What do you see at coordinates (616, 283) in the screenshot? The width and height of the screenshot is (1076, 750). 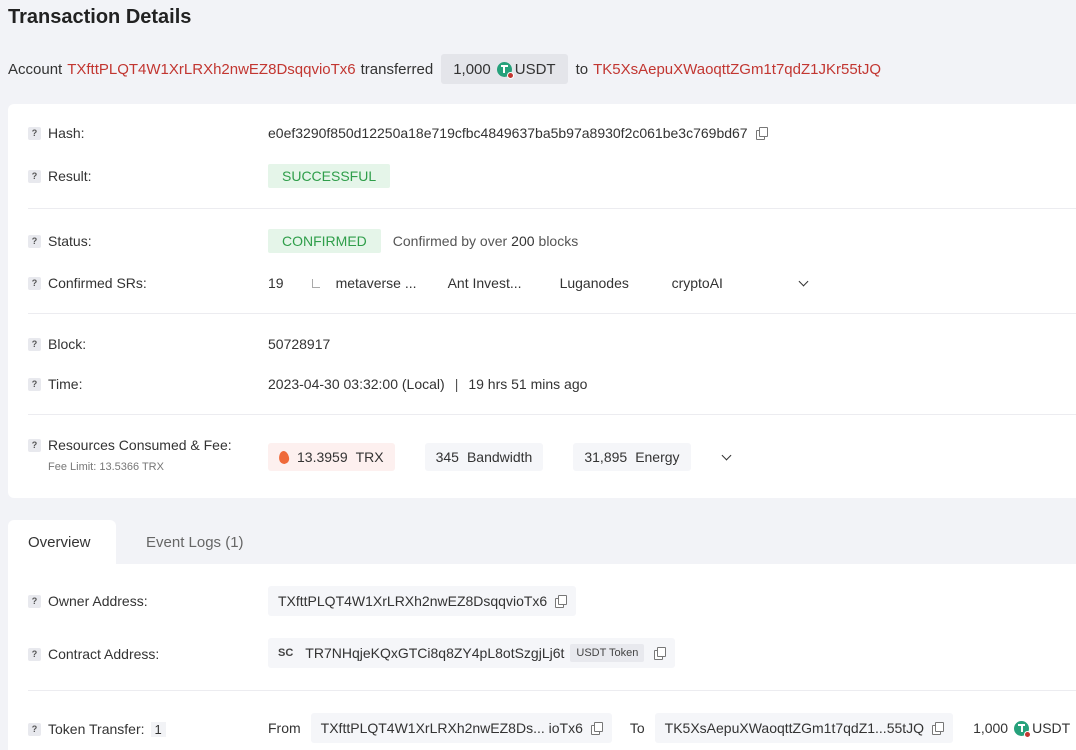 I see `sr-item: Luganodes` at bounding box center [616, 283].